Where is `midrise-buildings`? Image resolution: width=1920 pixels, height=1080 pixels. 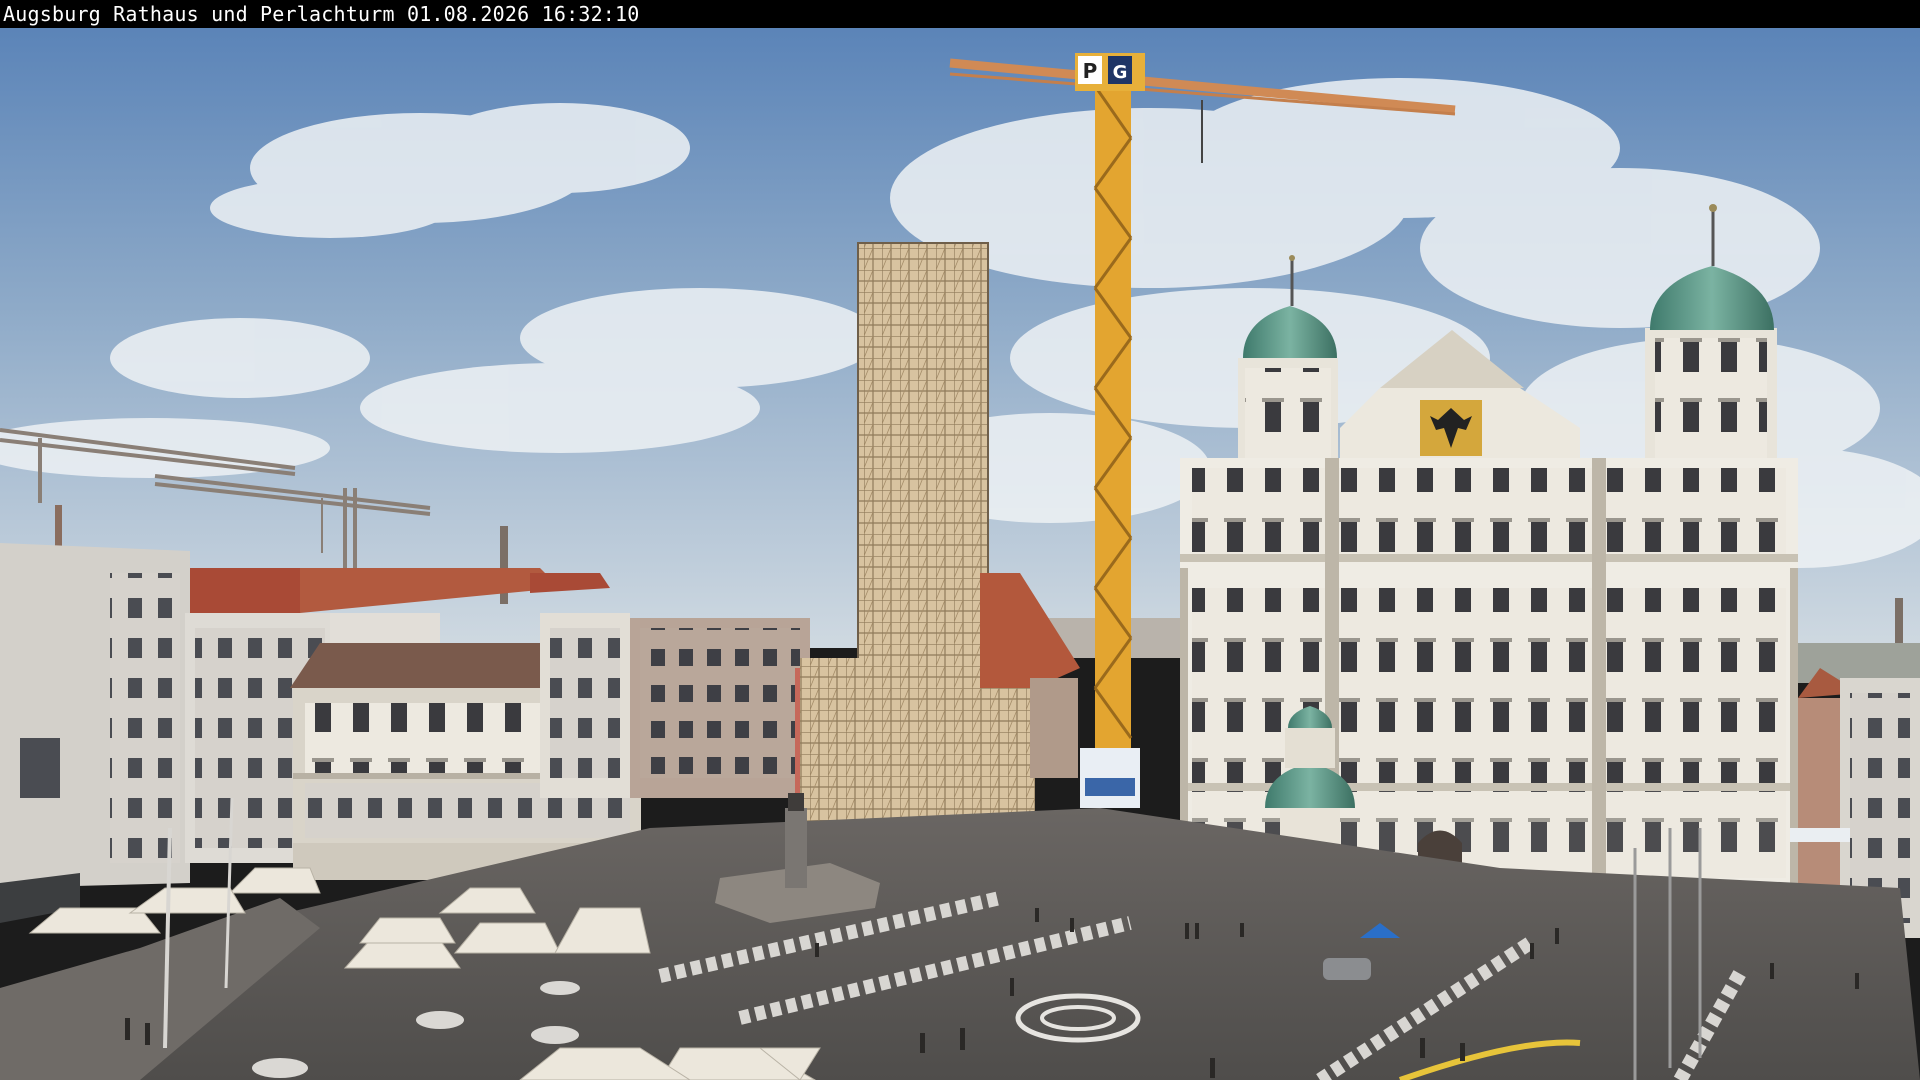
midrise-buildings is located at coordinates (685, 705).